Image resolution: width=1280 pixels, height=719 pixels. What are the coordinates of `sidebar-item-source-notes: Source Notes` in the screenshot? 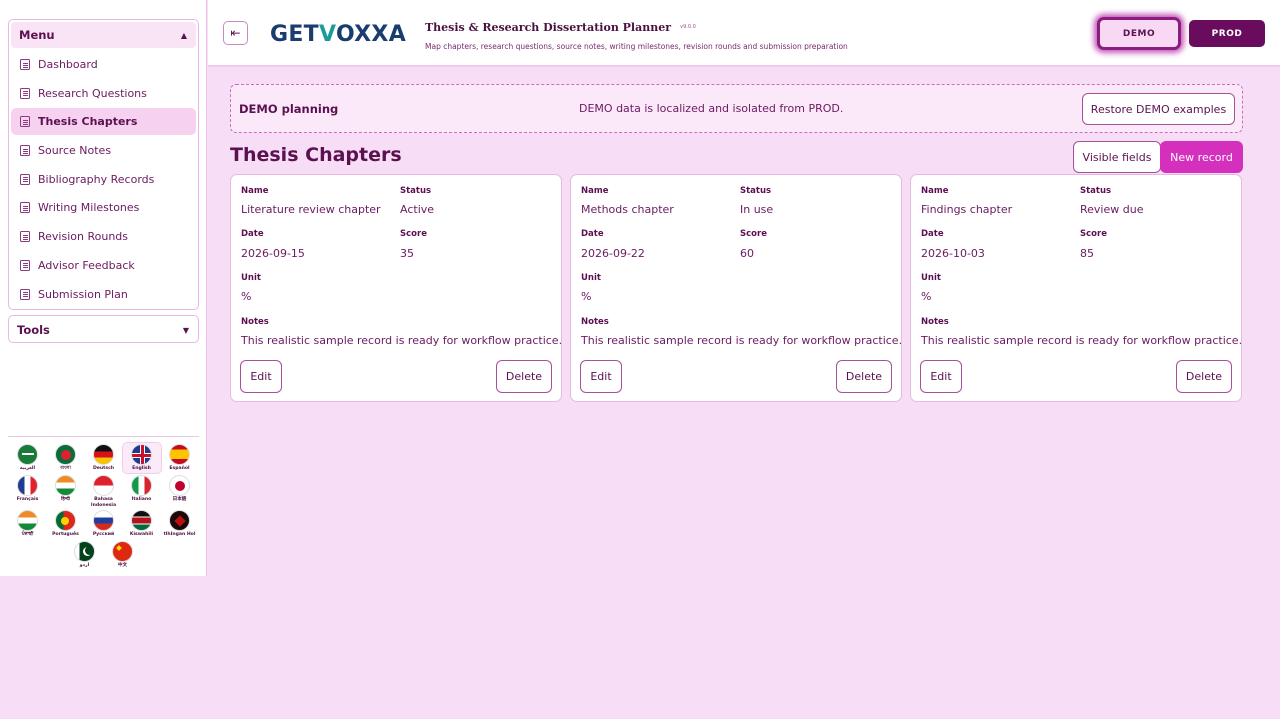 It's located at (103, 150).